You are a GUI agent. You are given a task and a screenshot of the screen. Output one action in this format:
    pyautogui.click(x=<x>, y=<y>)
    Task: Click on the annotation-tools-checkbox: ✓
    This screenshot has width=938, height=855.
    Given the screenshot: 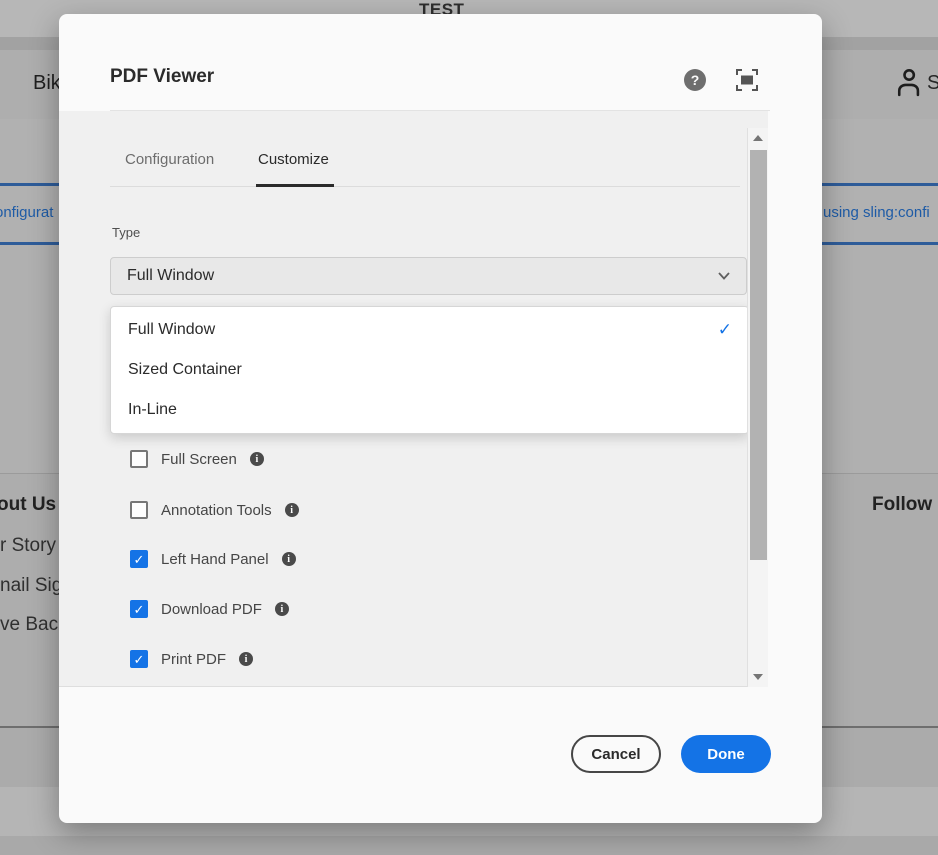 What is the action you would take?
    pyautogui.click(x=139, y=510)
    